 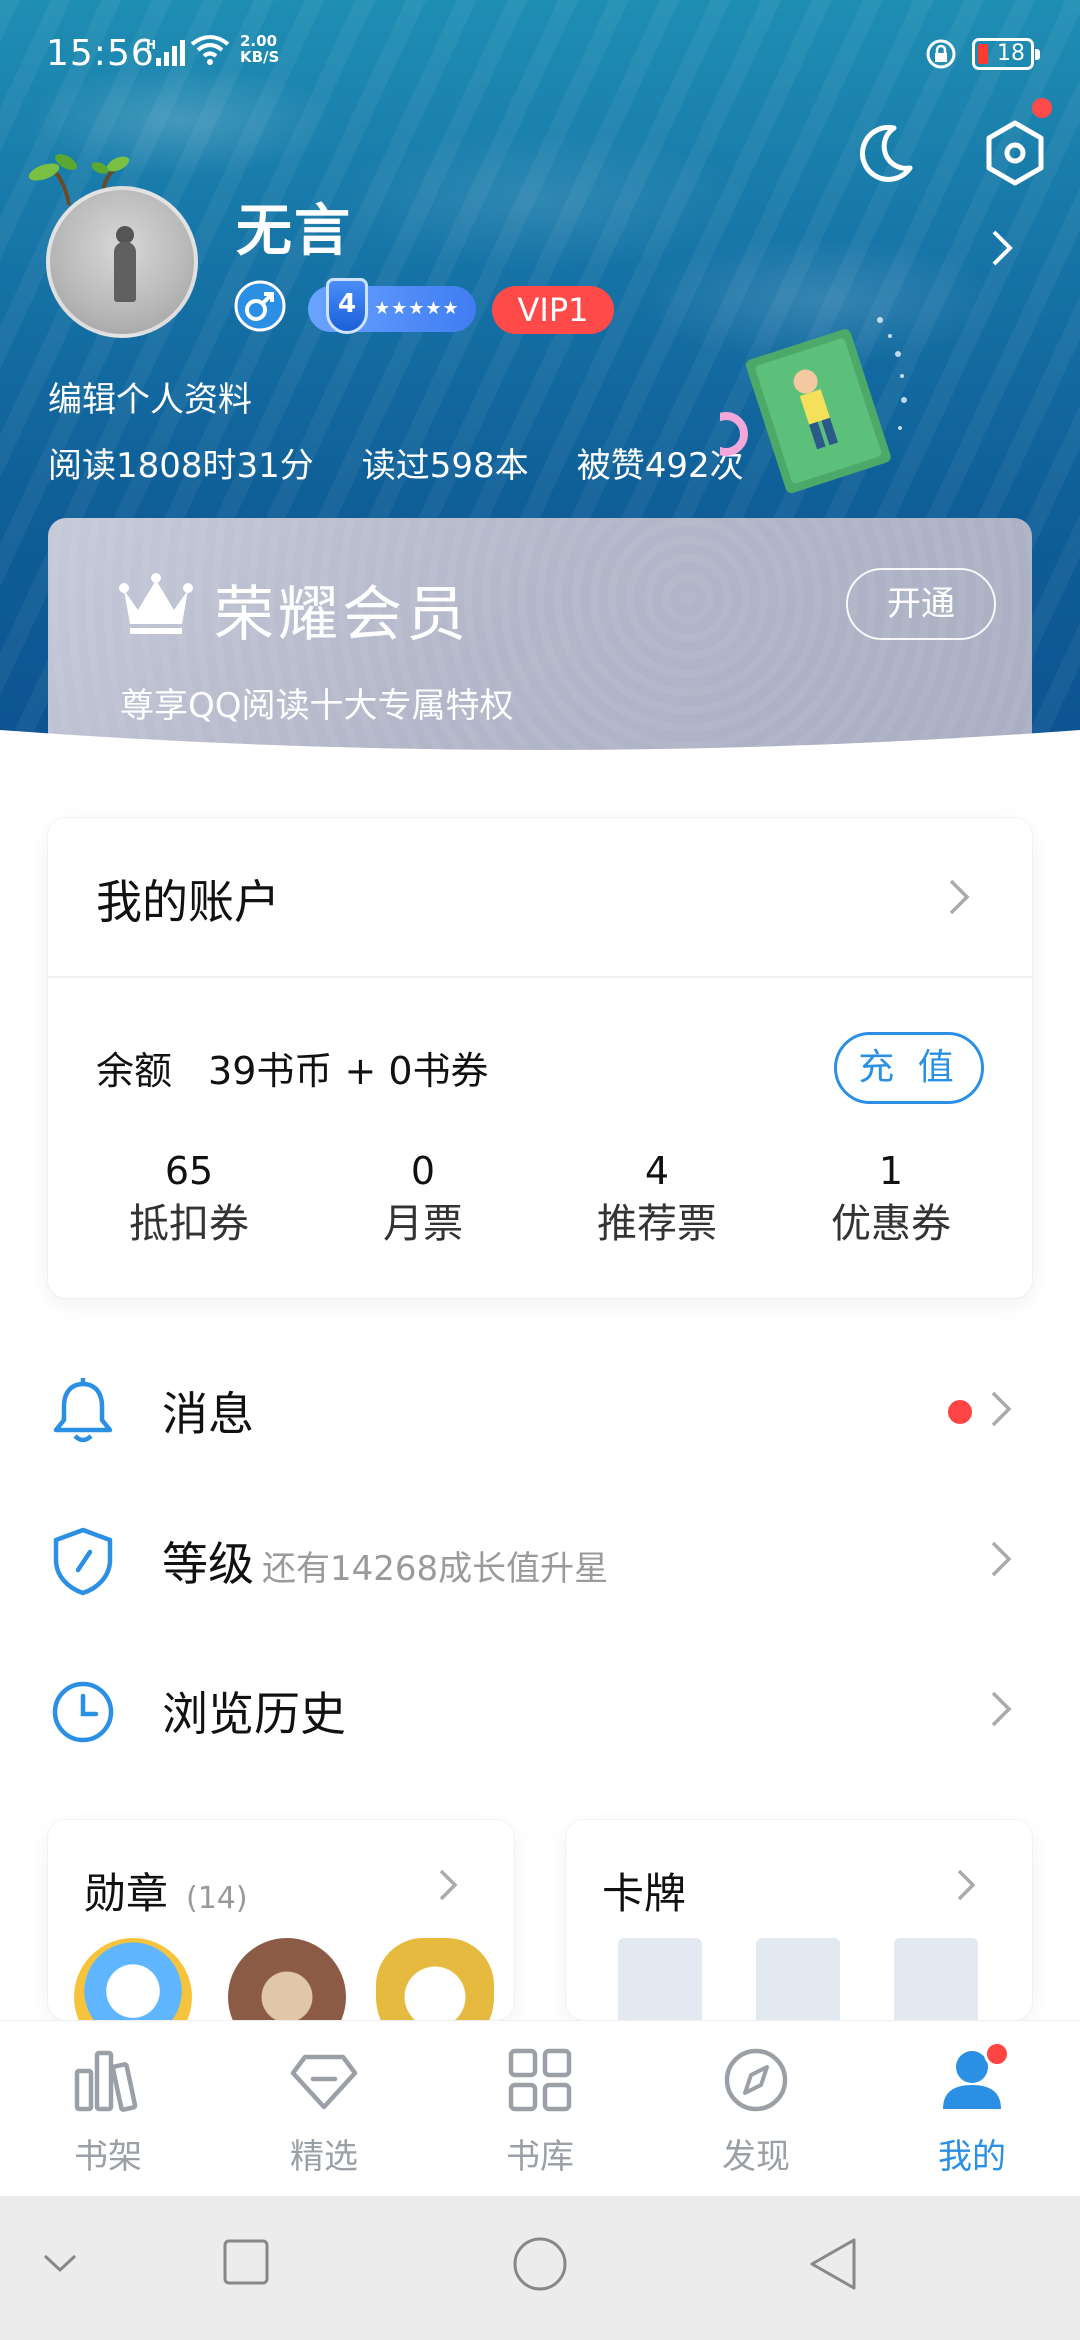 I want to click on header-wave-divider, so click(x=540, y=770).